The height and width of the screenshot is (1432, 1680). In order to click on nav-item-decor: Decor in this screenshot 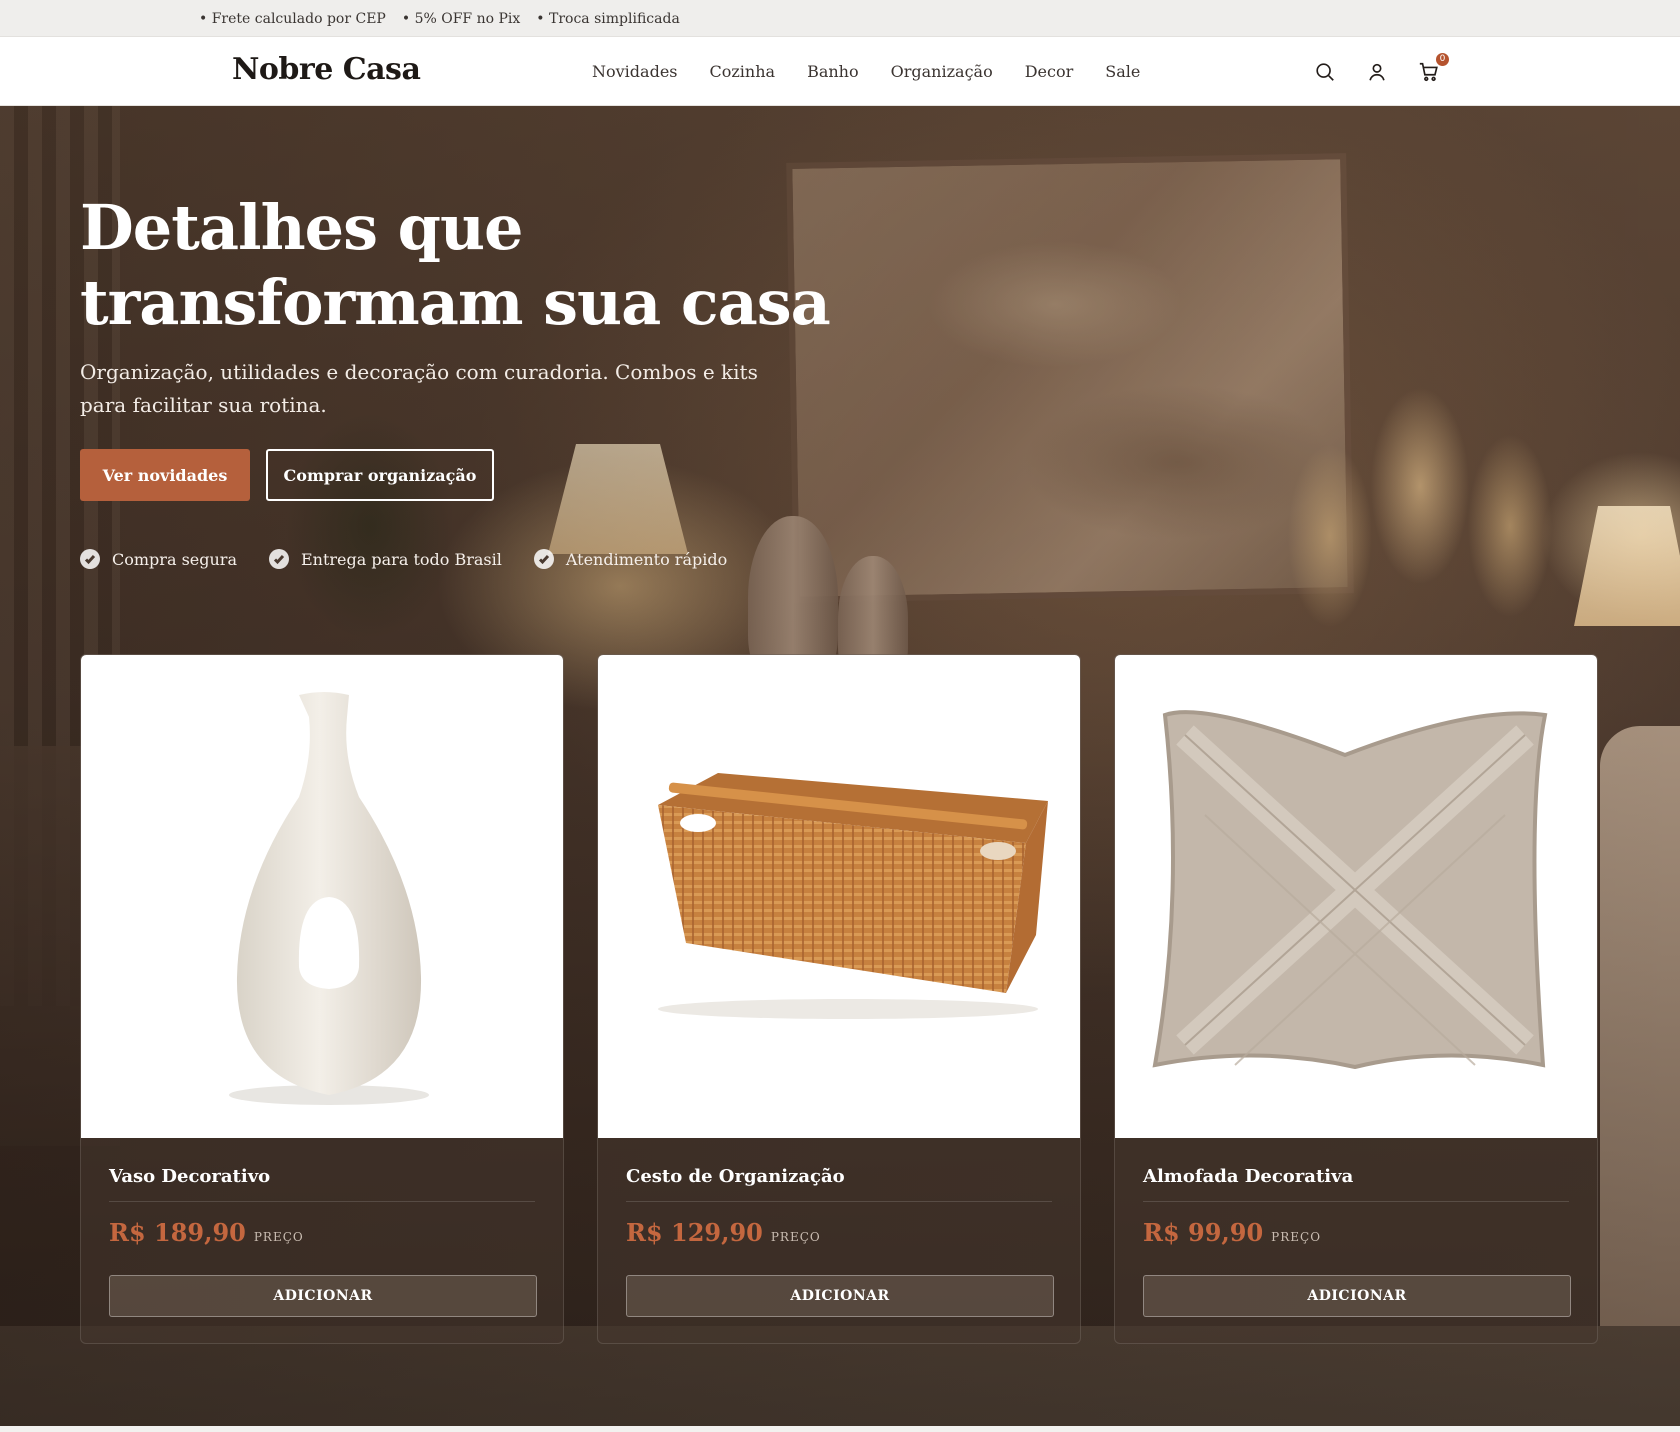, I will do `click(1049, 71)`.